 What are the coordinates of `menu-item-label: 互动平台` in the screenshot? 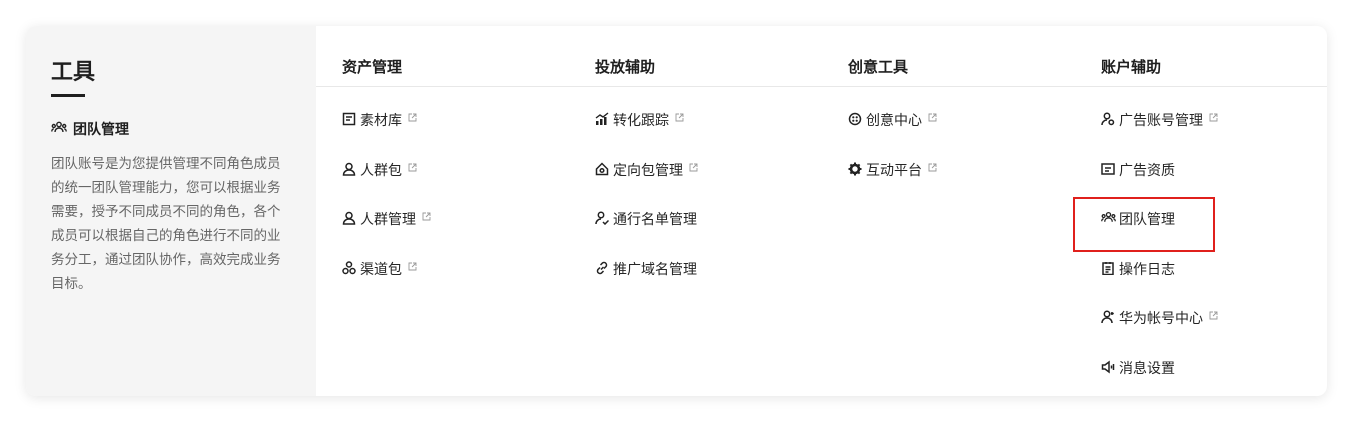 It's located at (894, 170).